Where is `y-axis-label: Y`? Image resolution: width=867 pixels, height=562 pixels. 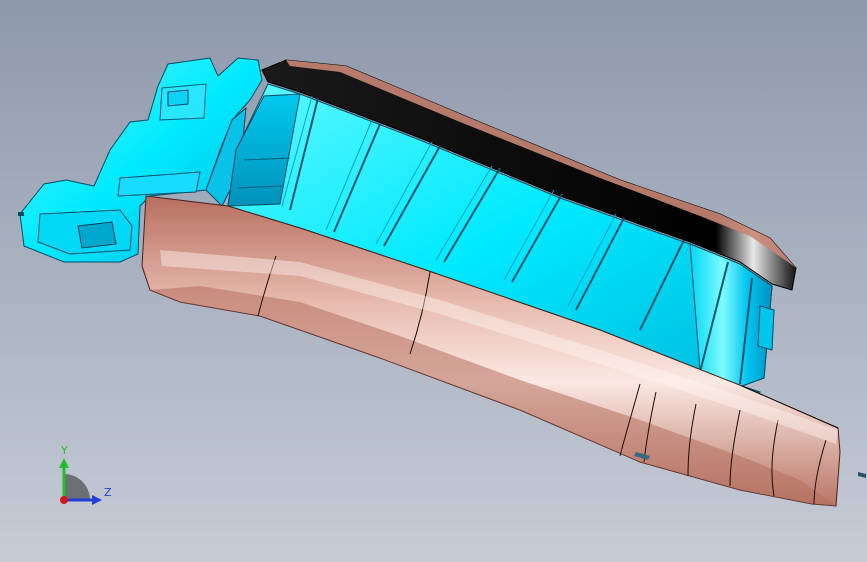
y-axis-label: Y is located at coordinates (64, 450).